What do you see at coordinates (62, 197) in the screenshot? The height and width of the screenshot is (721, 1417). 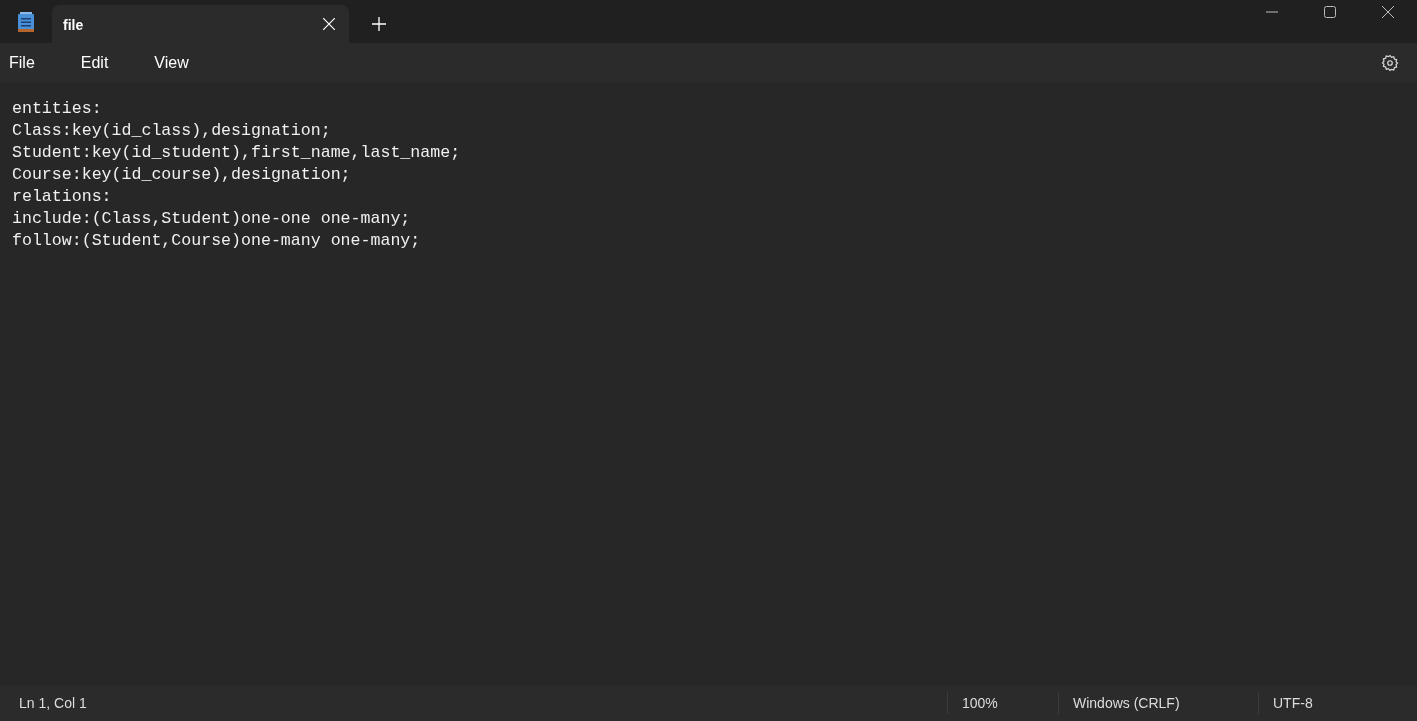 I see `text-line: relations:` at bounding box center [62, 197].